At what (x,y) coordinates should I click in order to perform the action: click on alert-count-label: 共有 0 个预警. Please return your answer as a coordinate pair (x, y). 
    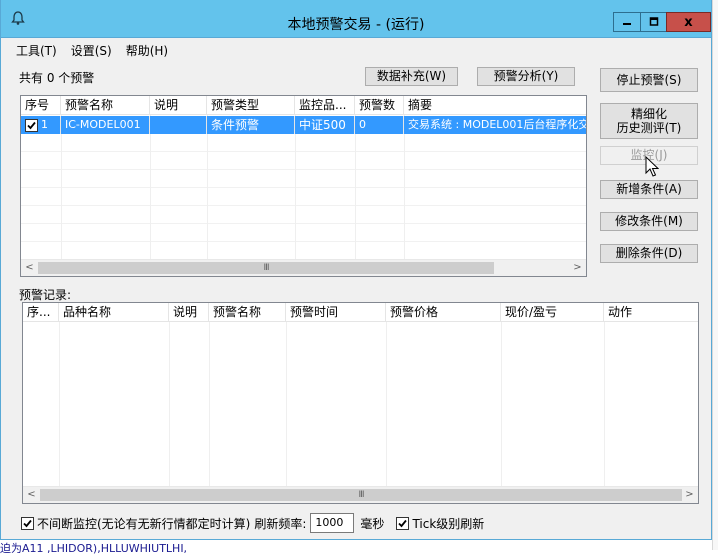
    Looking at the image, I should click on (57, 78).